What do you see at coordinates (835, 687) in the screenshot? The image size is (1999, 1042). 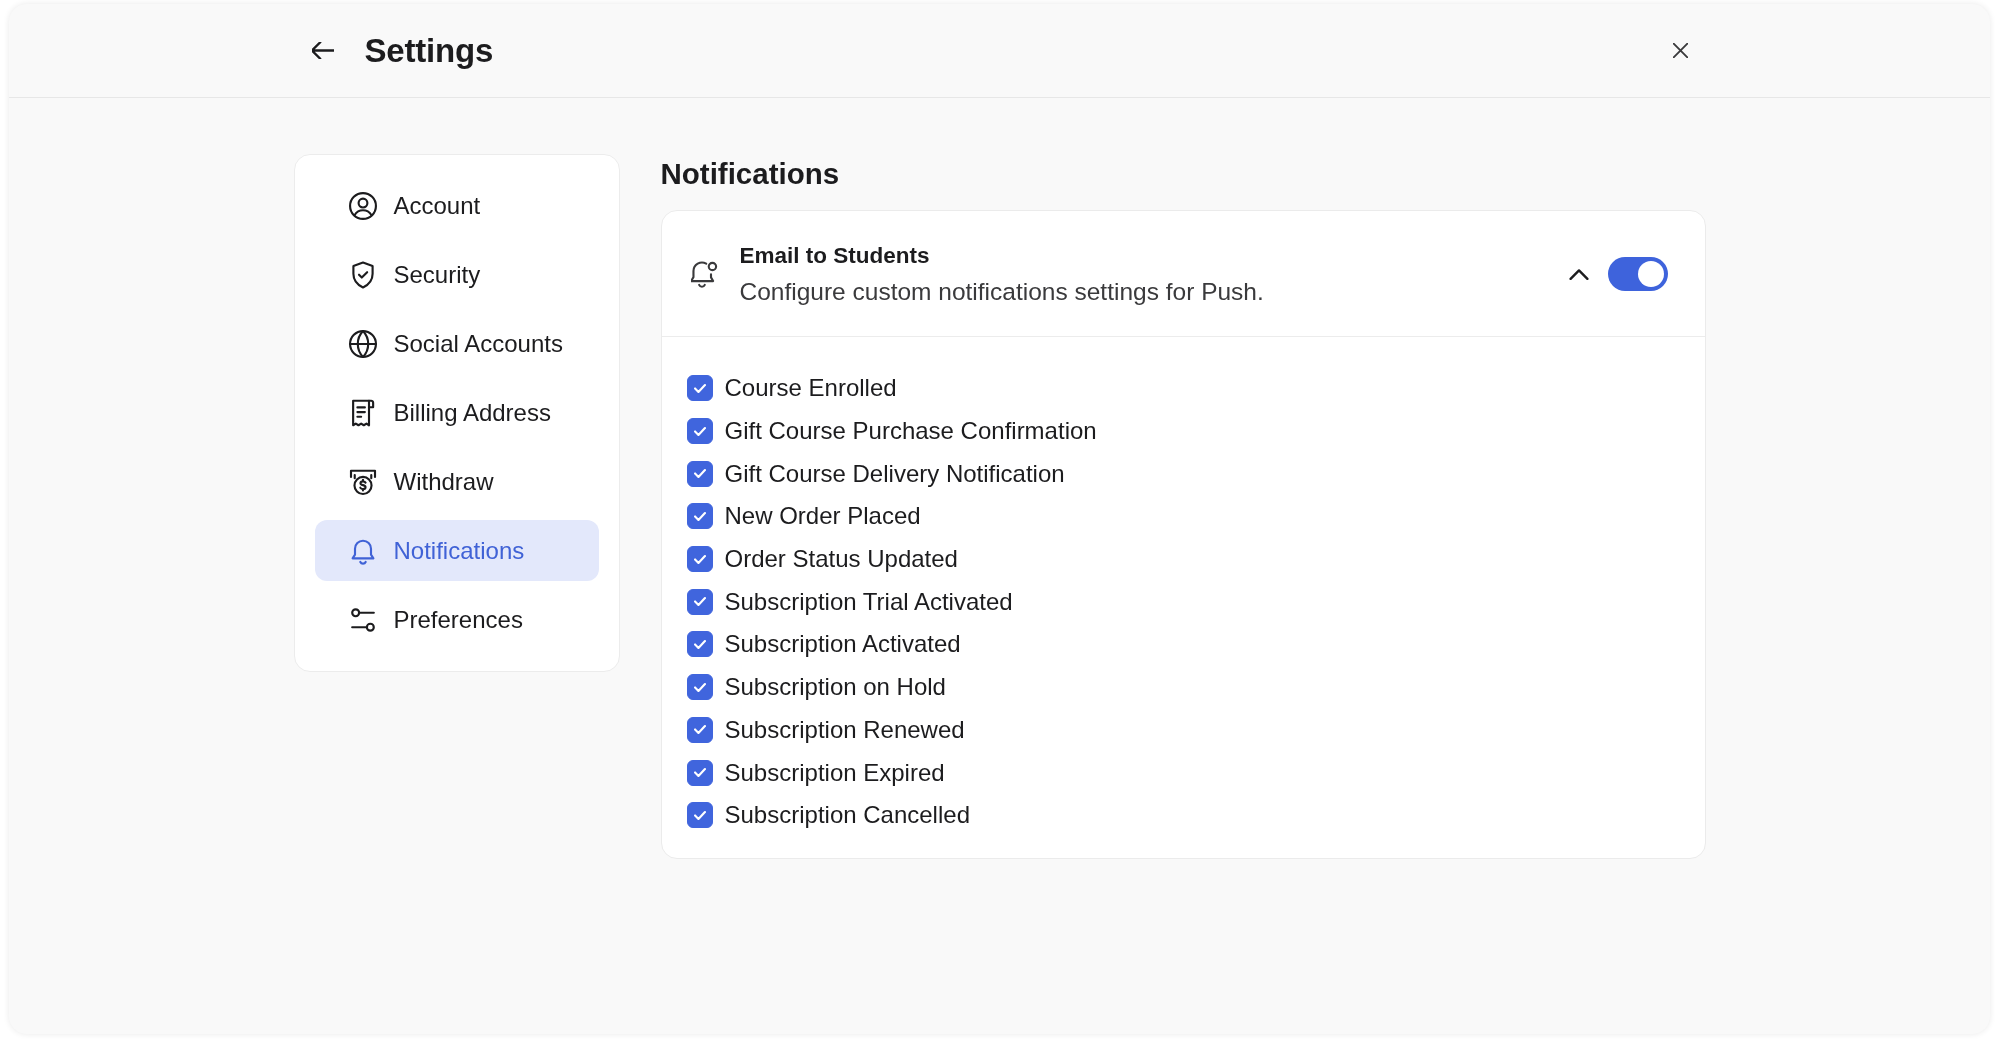 I see `option-label: Subscription on Hold` at bounding box center [835, 687].